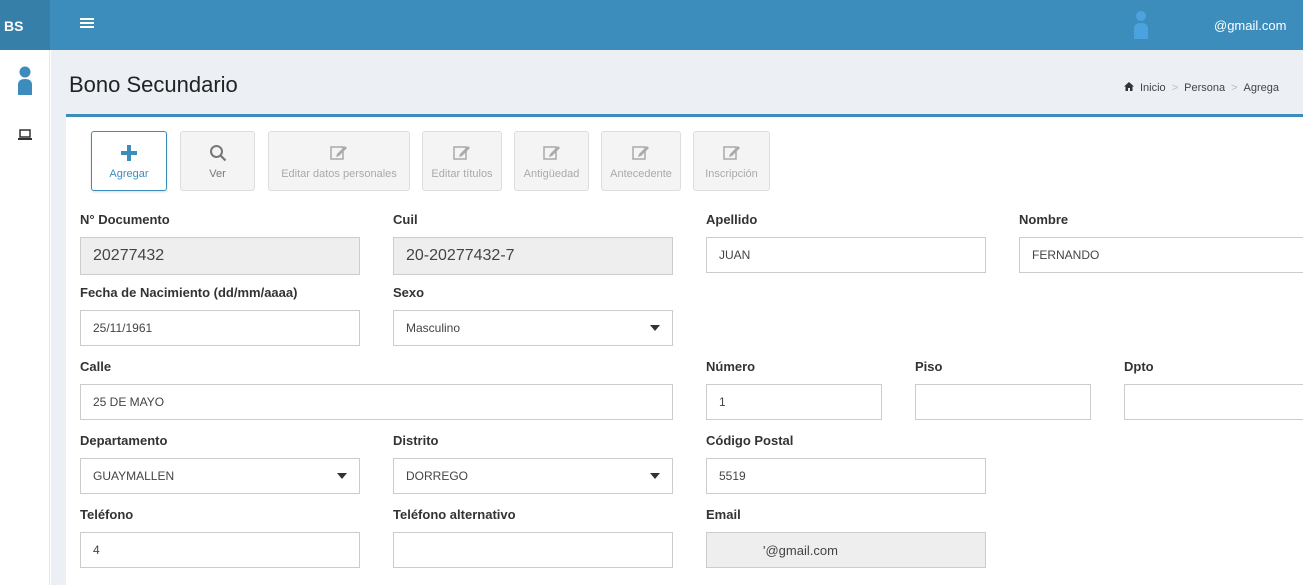  Describe the element at coordinates (25, 25) in the screenshot. I see `brand-logo: BS` at that location.